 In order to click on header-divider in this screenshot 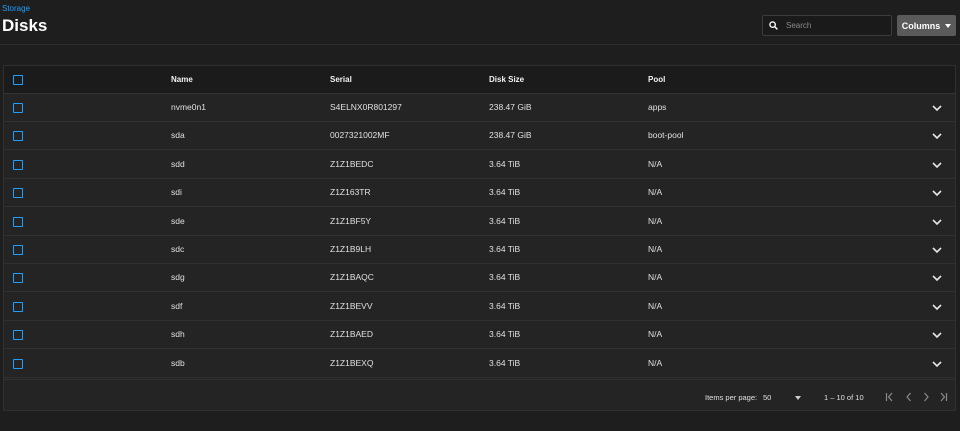, I will do `click(480, 44)`.